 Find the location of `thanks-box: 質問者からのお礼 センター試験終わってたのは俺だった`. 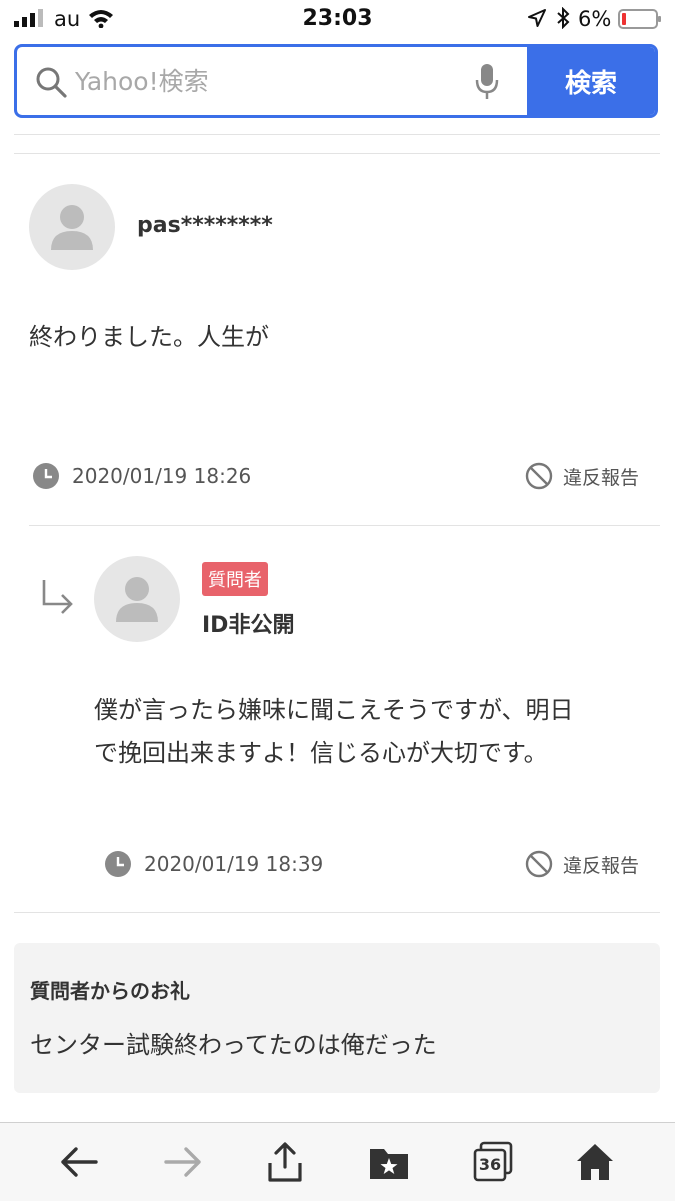

thanks-box: 質問者からのお礼 センター試験終わってたのは俺だった is located at coordinates (337, 1018).